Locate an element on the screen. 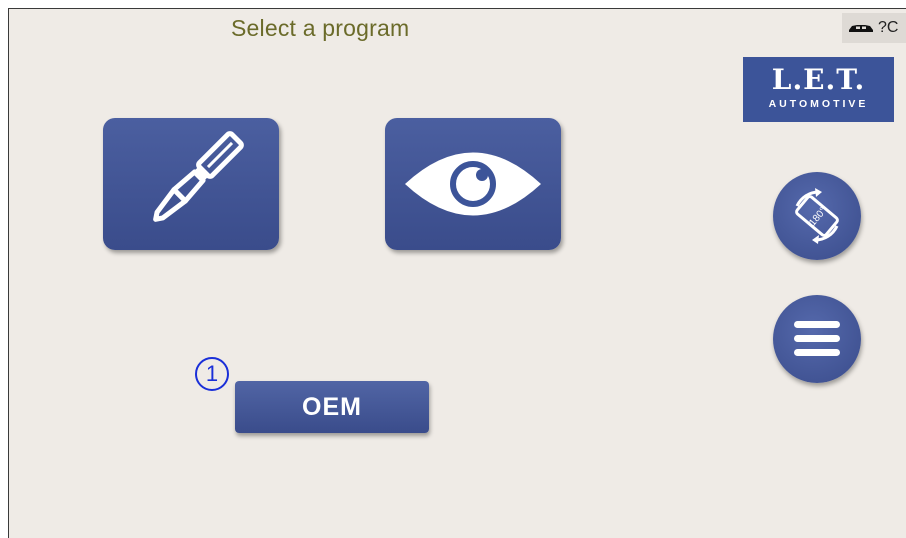 This screenshot has width=906, height=538. screwdriver-icon is located at coordinates (198, 176).